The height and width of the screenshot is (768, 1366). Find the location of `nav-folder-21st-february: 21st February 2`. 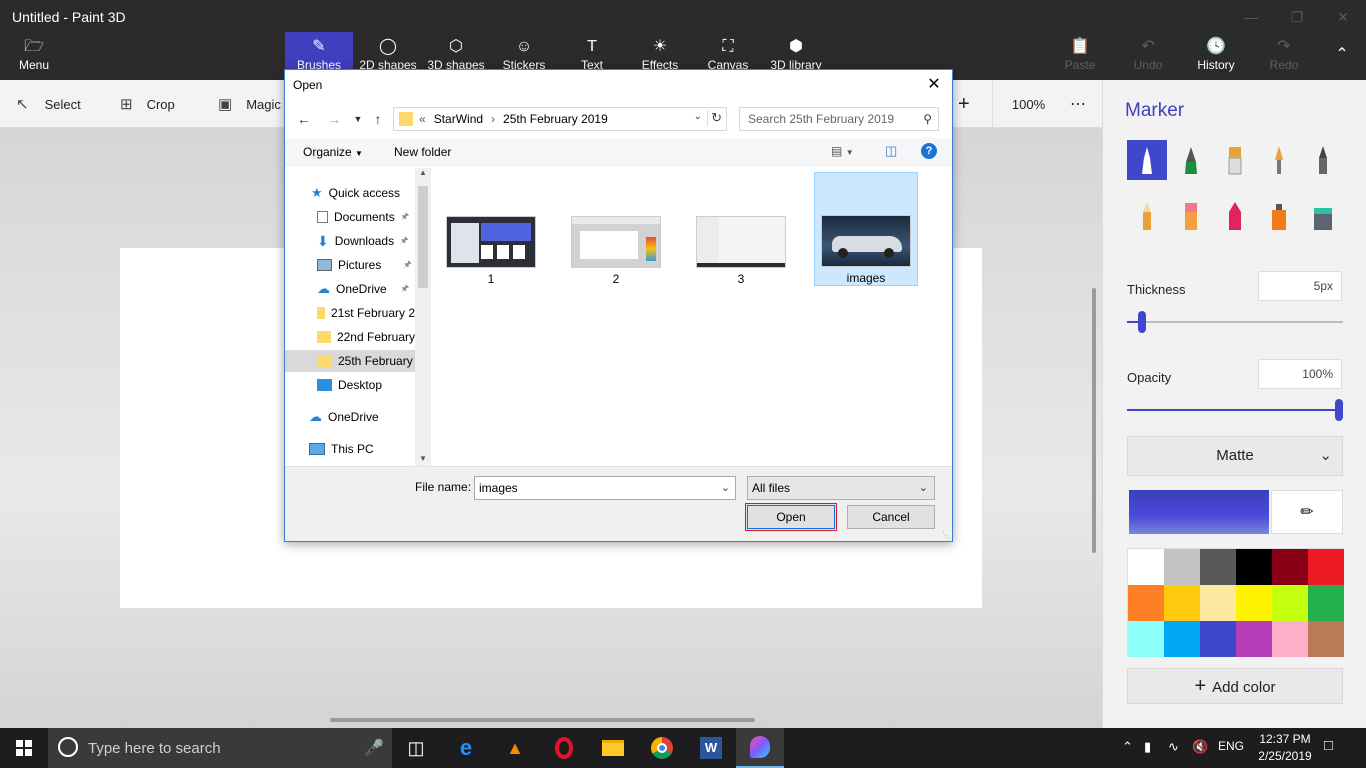

nav-folder-21st-february: 21st February 2 is located at coordinates (366, 313).